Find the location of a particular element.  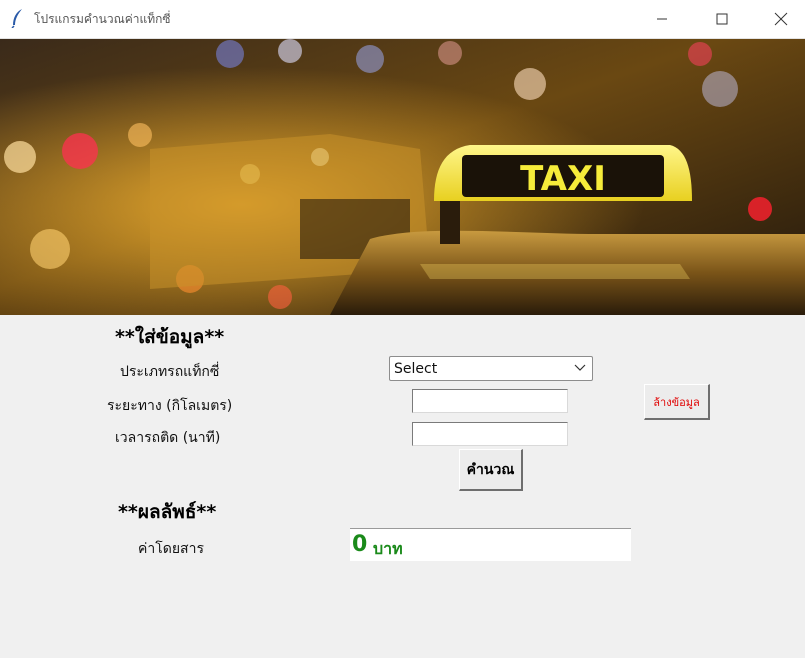

fare-label: ค่าโดยสาร is located at coordinates (171, 549).